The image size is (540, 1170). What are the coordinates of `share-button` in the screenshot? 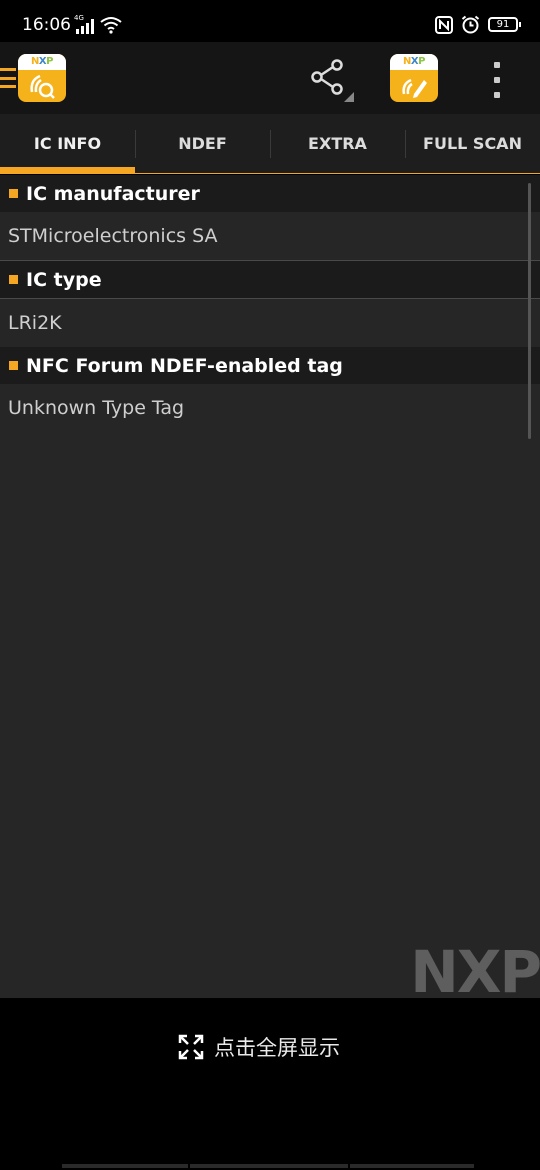 It's located at (330, 80).